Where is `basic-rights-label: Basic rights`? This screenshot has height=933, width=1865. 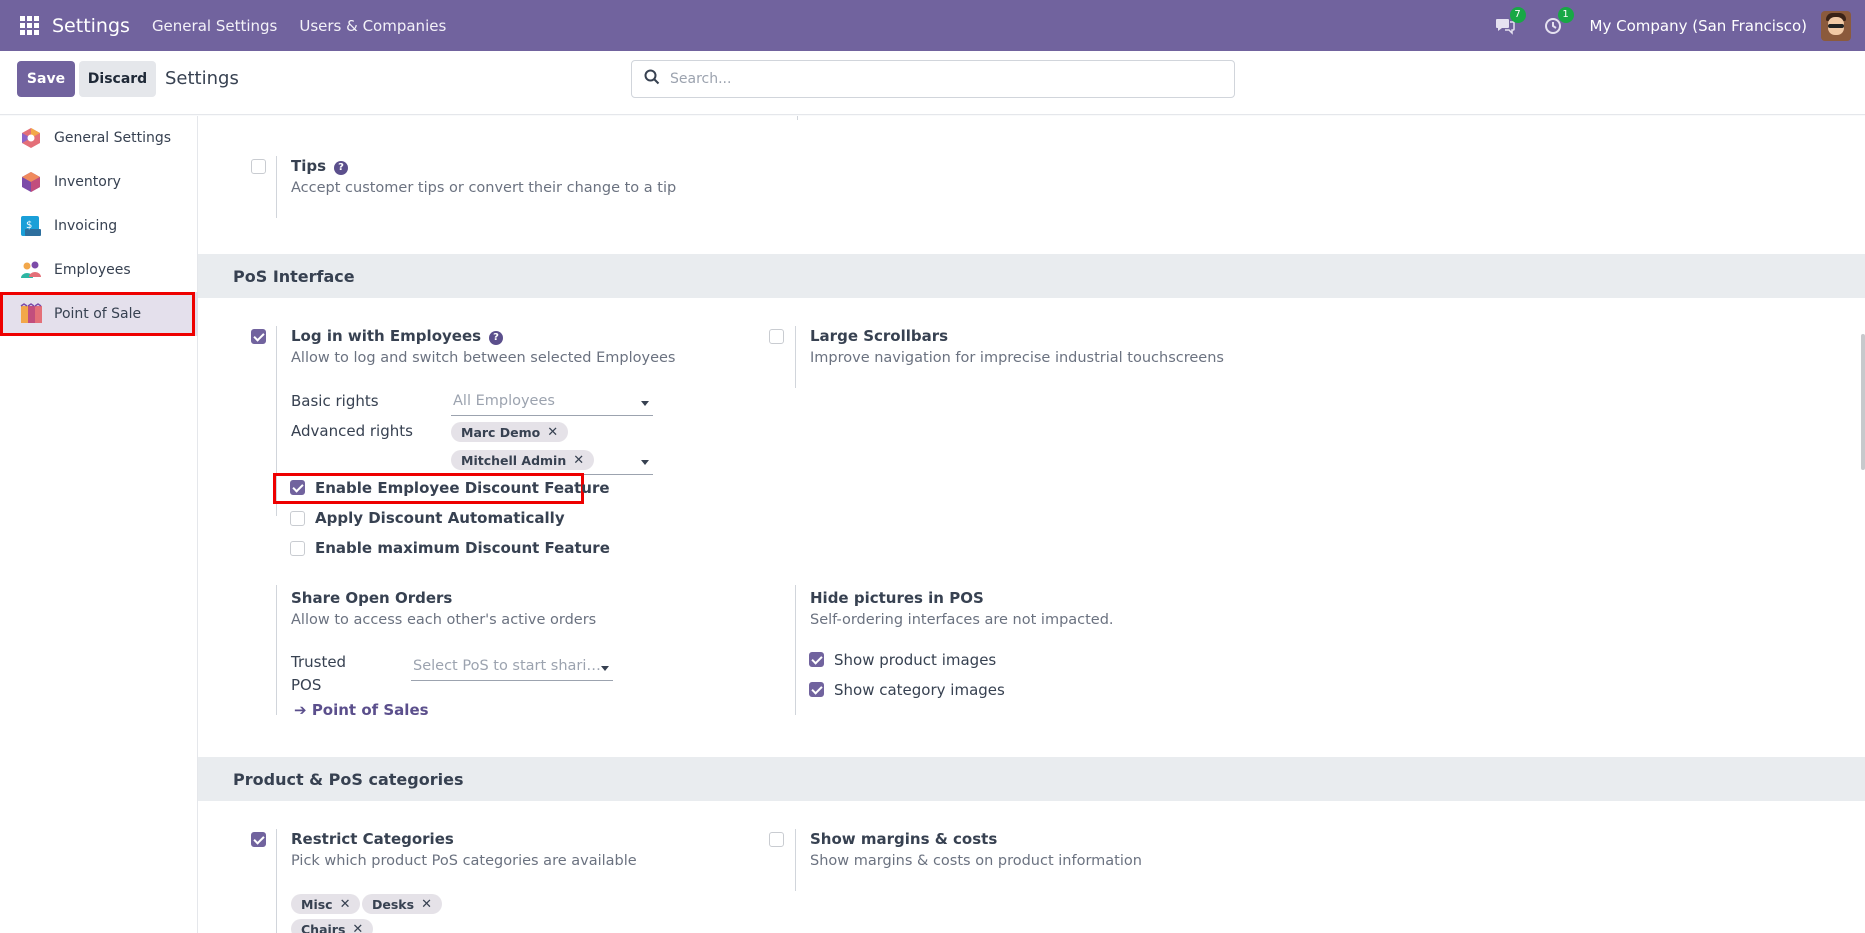 basic-rights-label: Basic rights is located at coordinates (335, 401).